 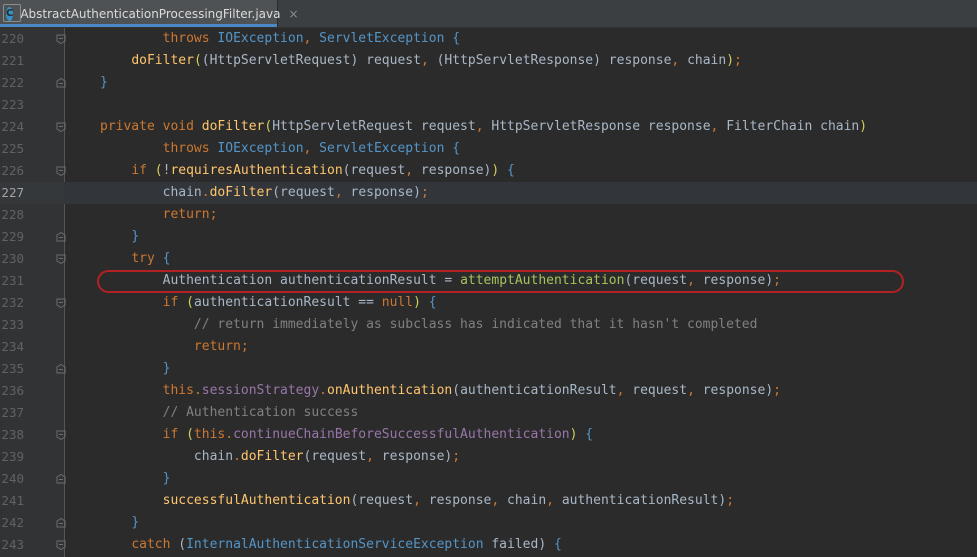 I want to click on code-line: 227 chain.doFilter(request, response);, so click(x=488, y=193).